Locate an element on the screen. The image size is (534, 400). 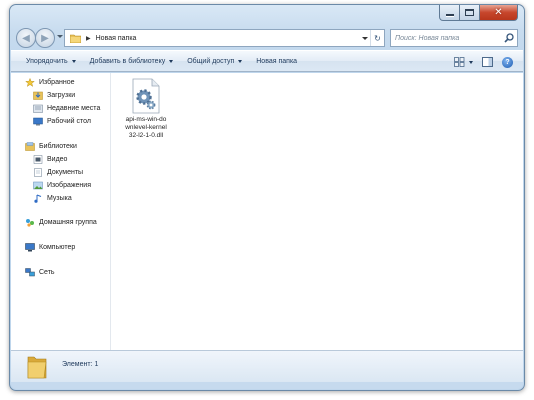
add-to-library-dropdown-icon is located at coordinates (171, 61).